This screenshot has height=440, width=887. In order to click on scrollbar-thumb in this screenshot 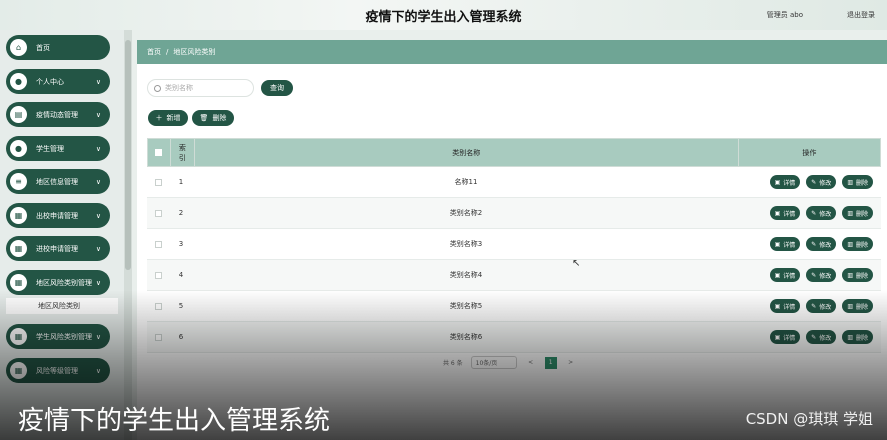, I will do `click(128, 155)`.